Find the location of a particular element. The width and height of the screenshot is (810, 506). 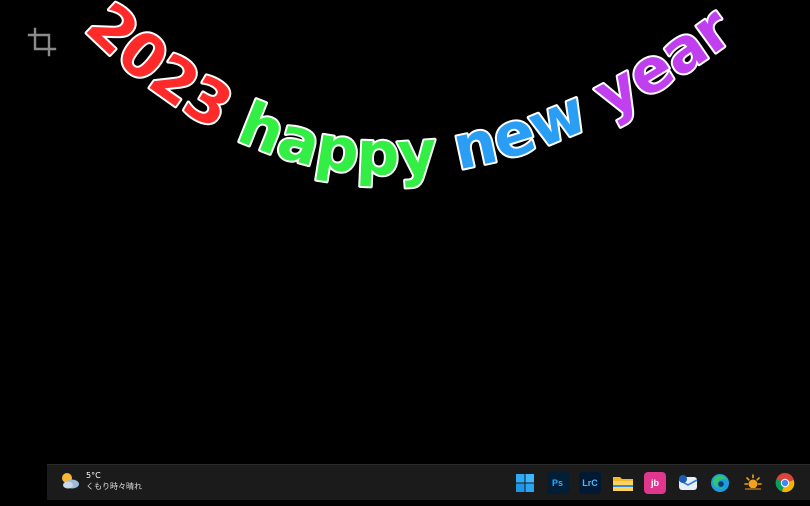

windows-start-icon is located at coordinates (525, 483).